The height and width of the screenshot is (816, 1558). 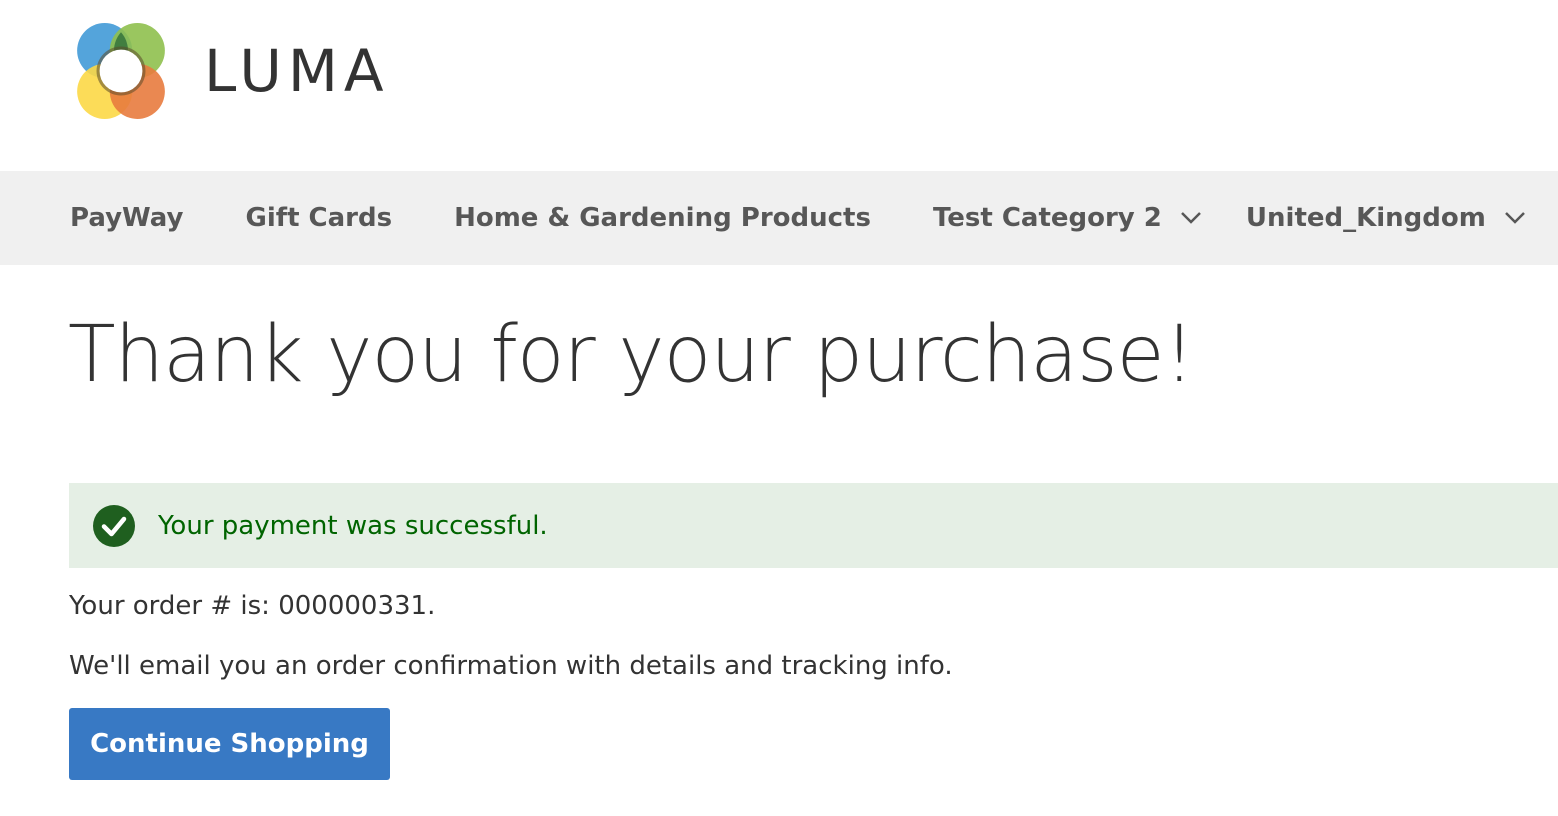 I want to click on nav-item-label: Test Category 2, so click(x=1047, y=218).